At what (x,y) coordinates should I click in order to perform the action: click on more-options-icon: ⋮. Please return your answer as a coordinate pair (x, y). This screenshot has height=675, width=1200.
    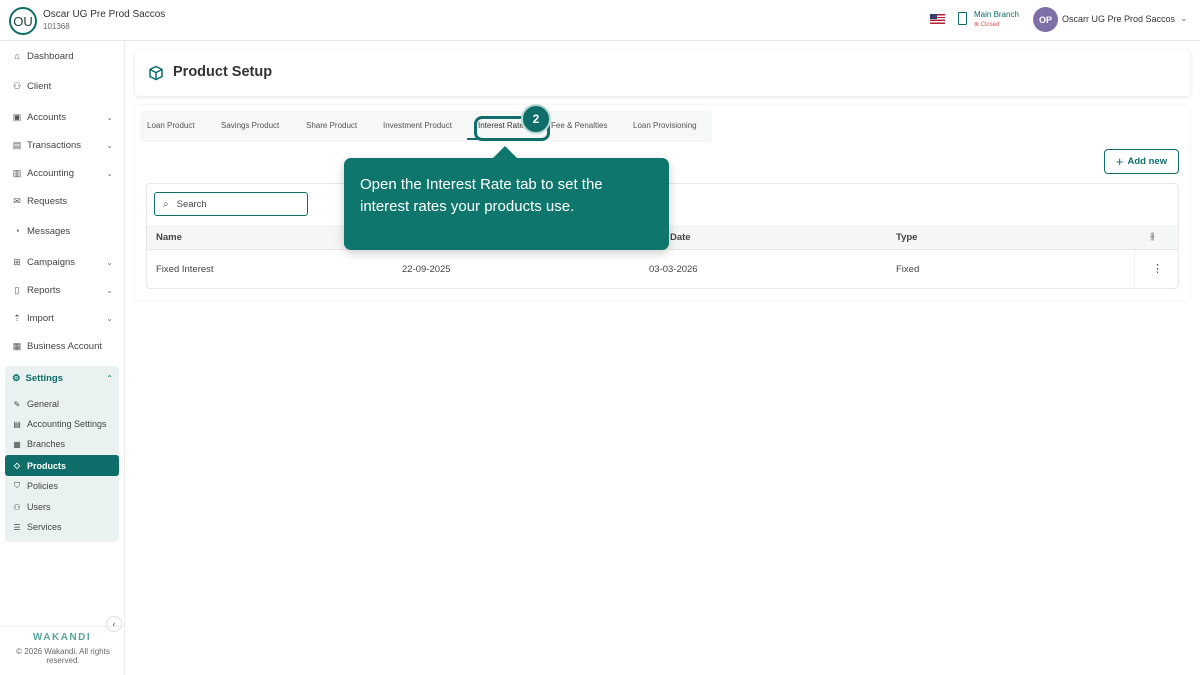
    Looking at the image, I should click on (1157, 268).